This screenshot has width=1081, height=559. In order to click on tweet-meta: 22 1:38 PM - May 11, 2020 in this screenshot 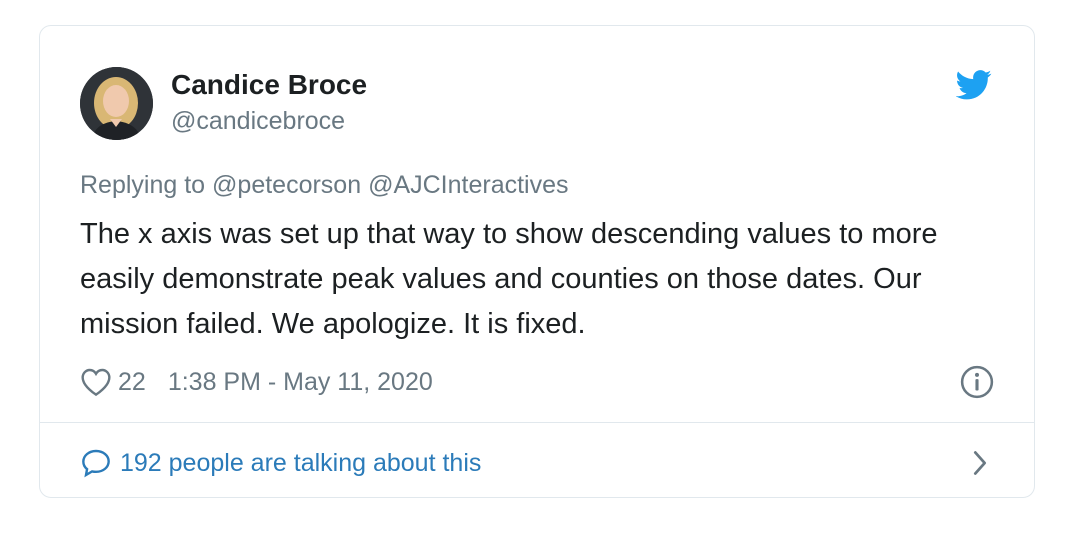, I will do `click(256, 382)`.